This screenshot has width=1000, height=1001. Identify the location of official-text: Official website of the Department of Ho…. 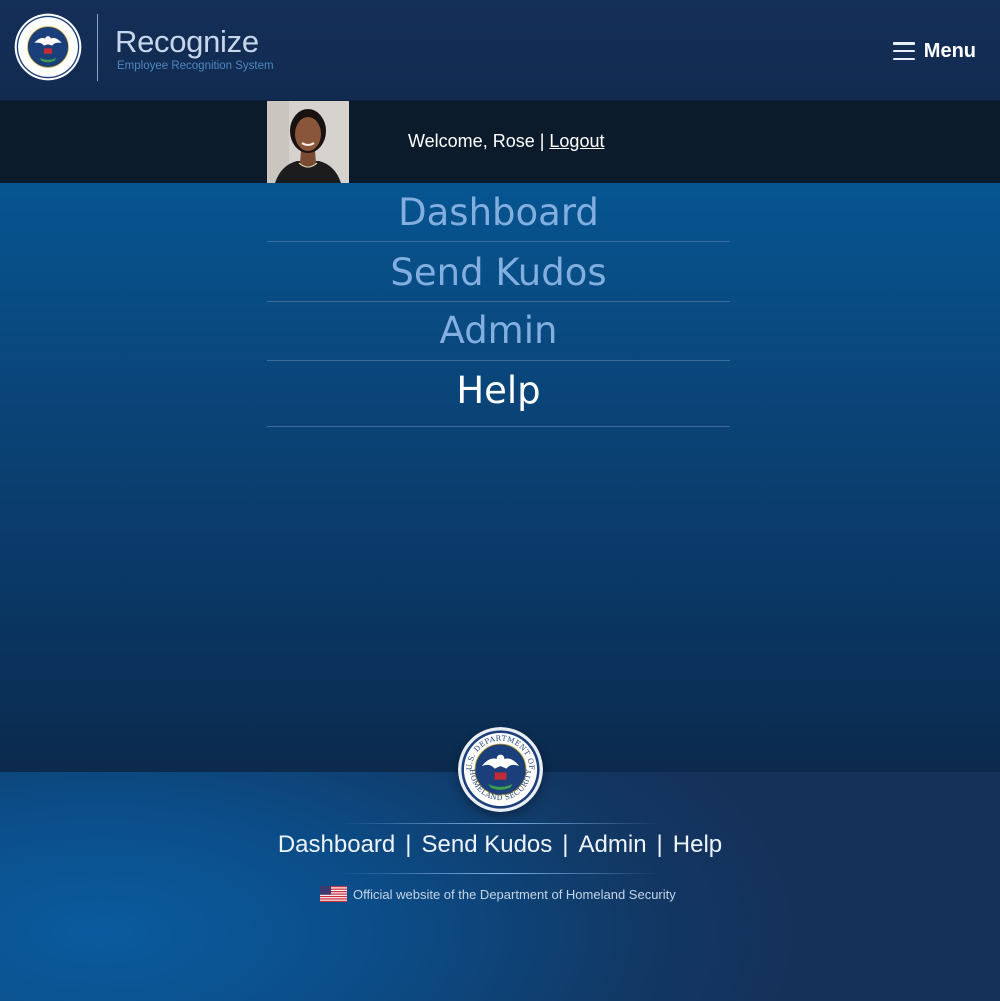
(514, 894).